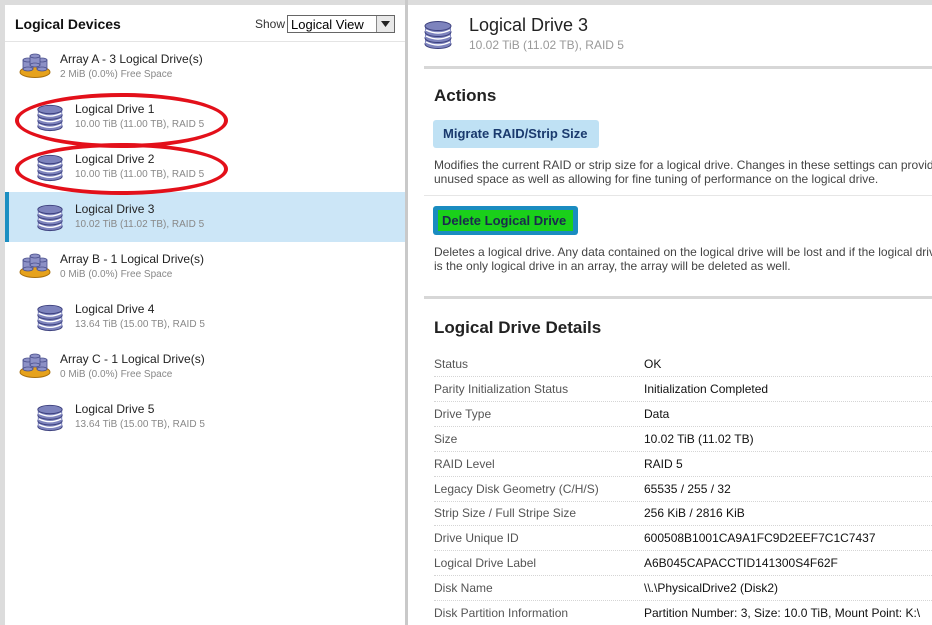  I want to click on detail-row: Size 10.02 TiB (11.02 TB), so click(683, 439).